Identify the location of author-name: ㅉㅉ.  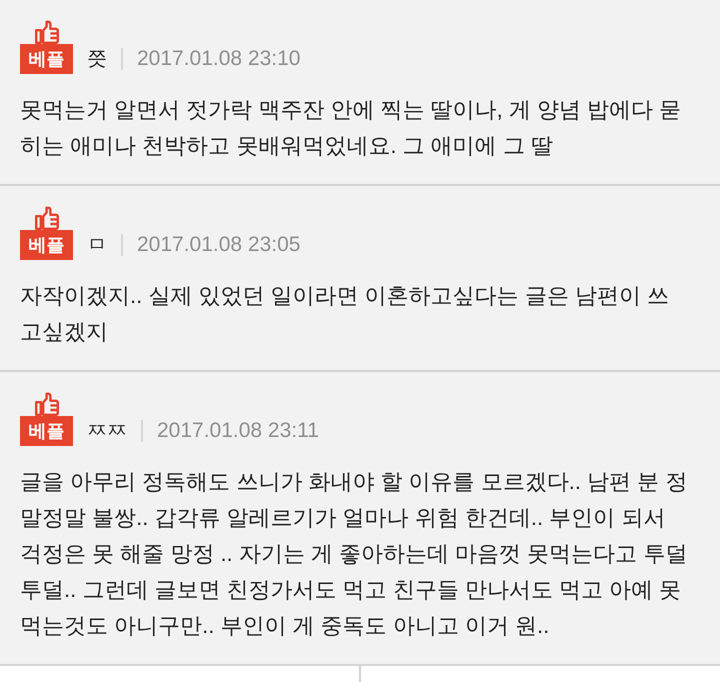
(107, 431).